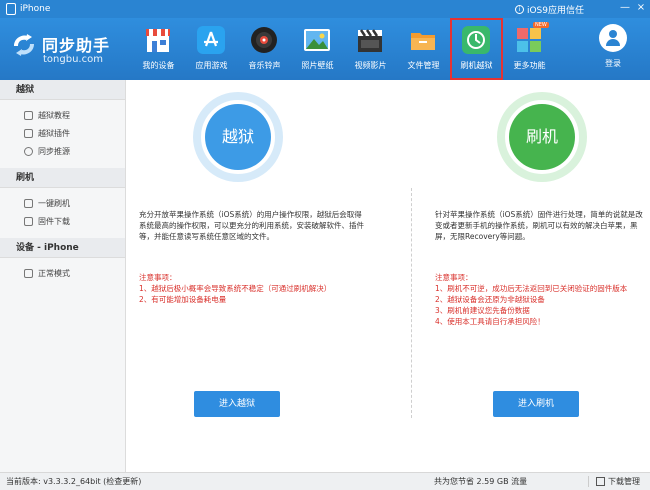 This screenshot has width=650, height=490. I want to click on panel-divider, so click(411, 303).